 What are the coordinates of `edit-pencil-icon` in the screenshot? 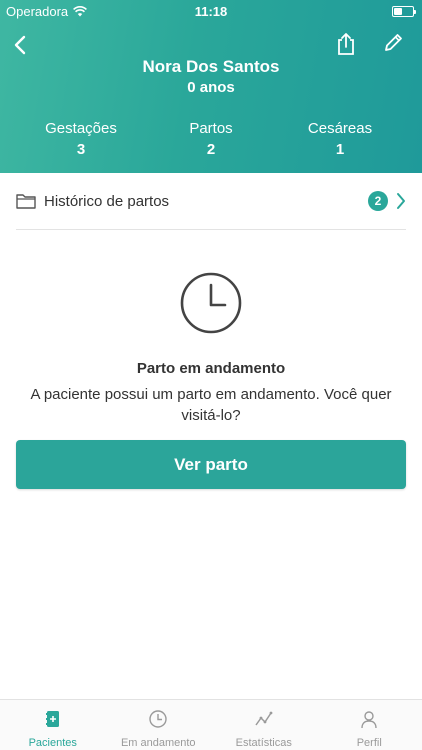 It's located at (393, 43).